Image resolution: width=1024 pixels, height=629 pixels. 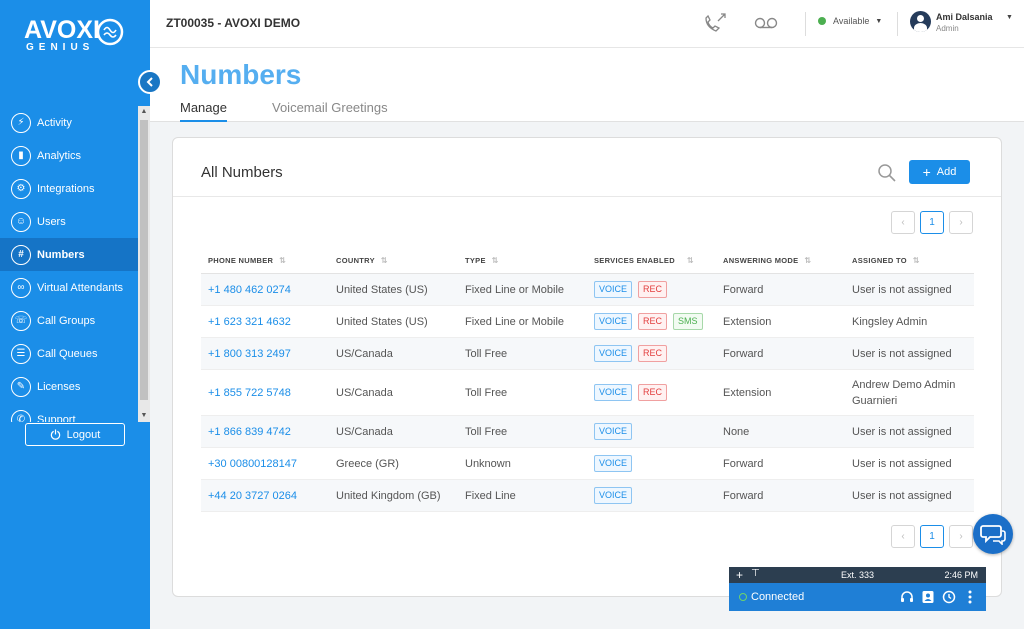 I want to click on clock-icon, so click(x=949, y=597).